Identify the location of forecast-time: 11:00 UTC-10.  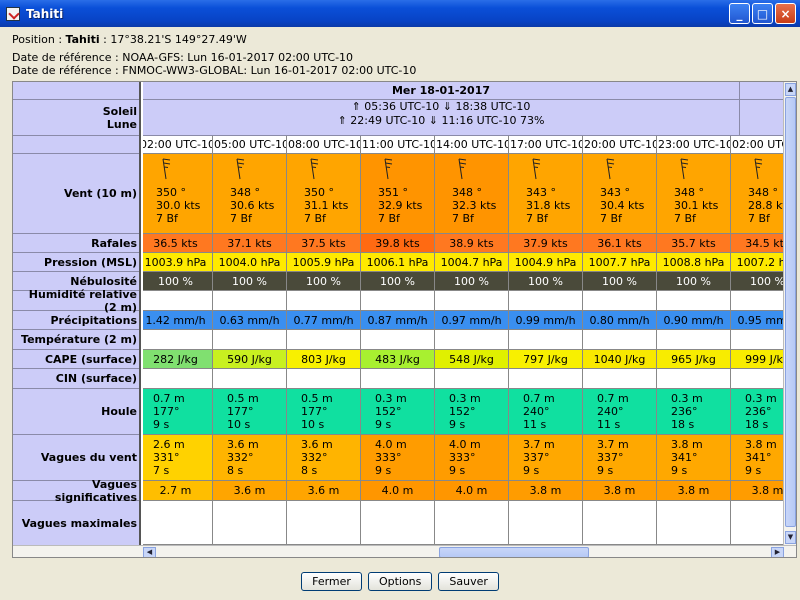
(398, 144).